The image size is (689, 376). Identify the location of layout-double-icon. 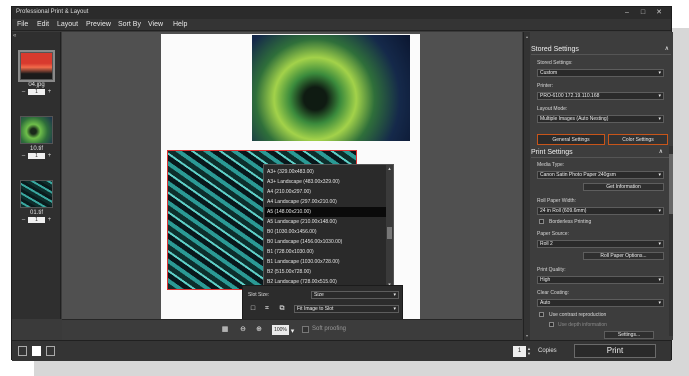
(50, 351).